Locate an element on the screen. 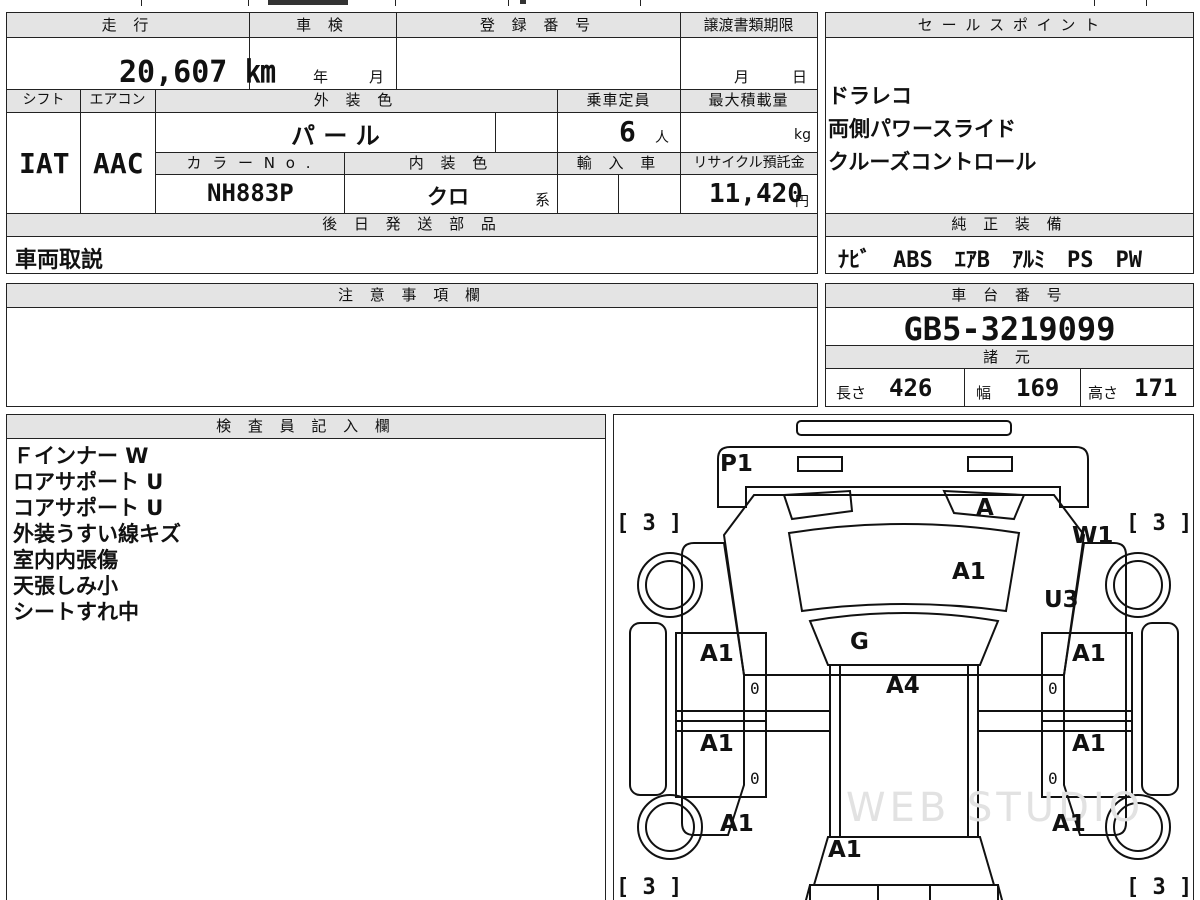 The image size is (1200, 900). top-strip is located at coordinates (600, 3).